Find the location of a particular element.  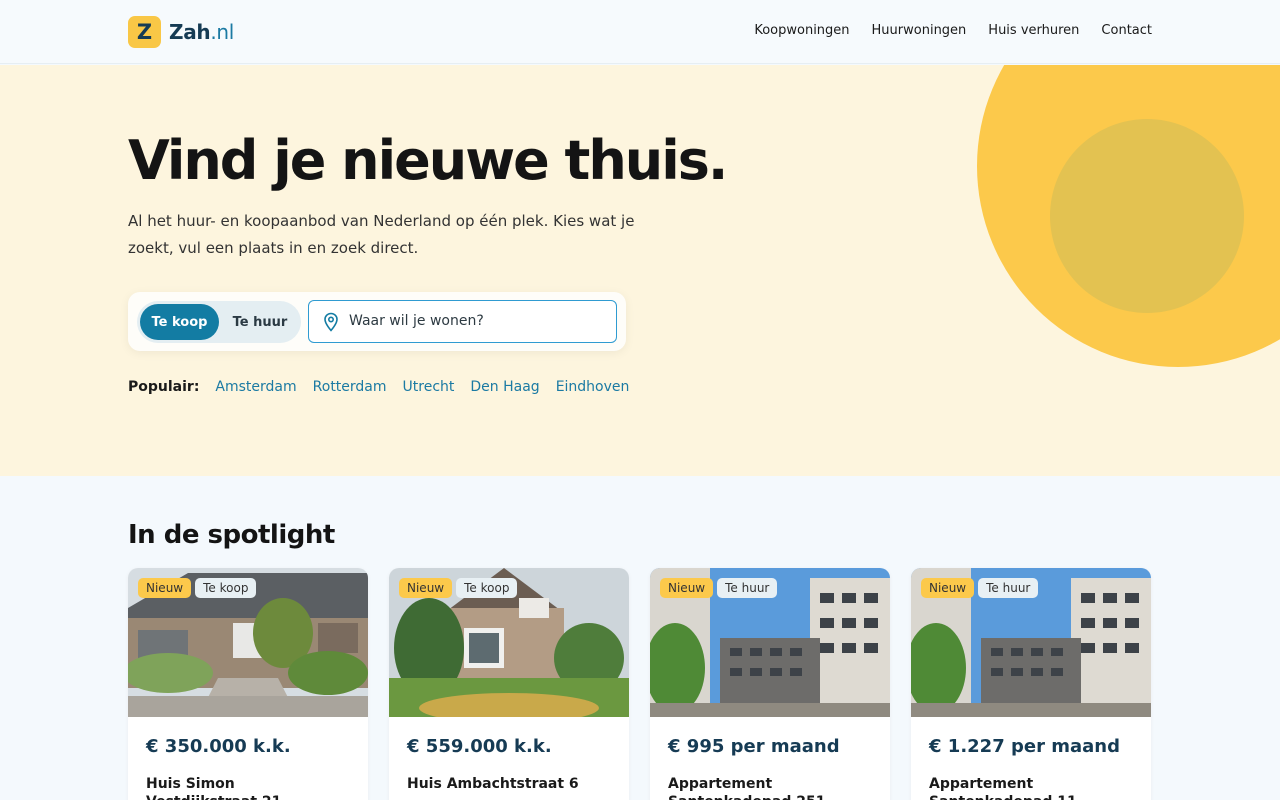

logo-name: Zah is located at coordinates (190, 32).